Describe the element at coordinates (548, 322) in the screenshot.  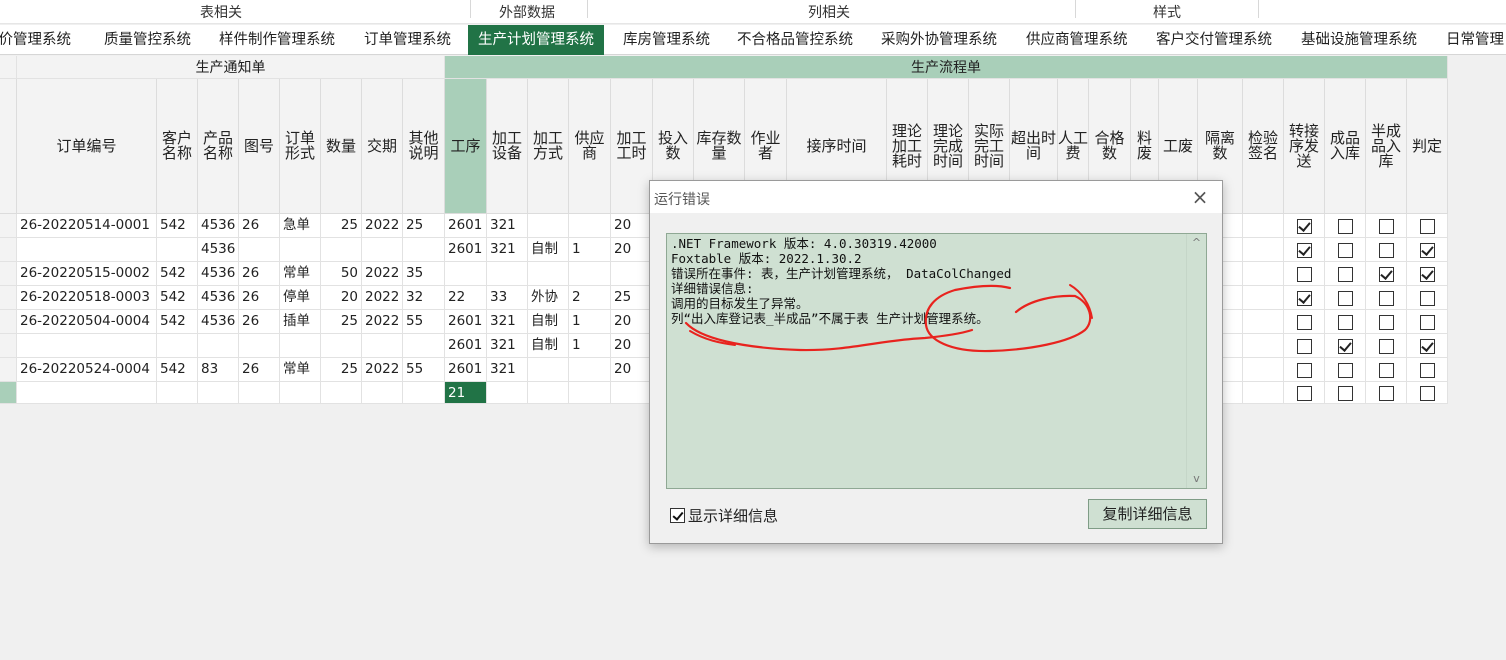
I see `table-cell: 自制` at that location.